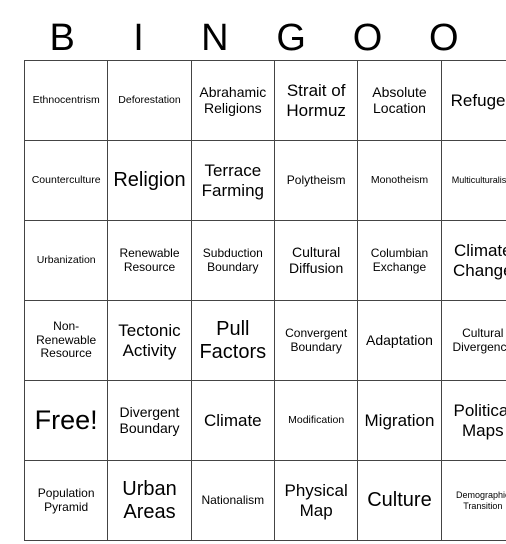 The image size is (506, 544). What do you see at coordinates (444, 38) in the screenshot?
I see `bingo-header-letter-5: O` at bounding box center [444, 38].